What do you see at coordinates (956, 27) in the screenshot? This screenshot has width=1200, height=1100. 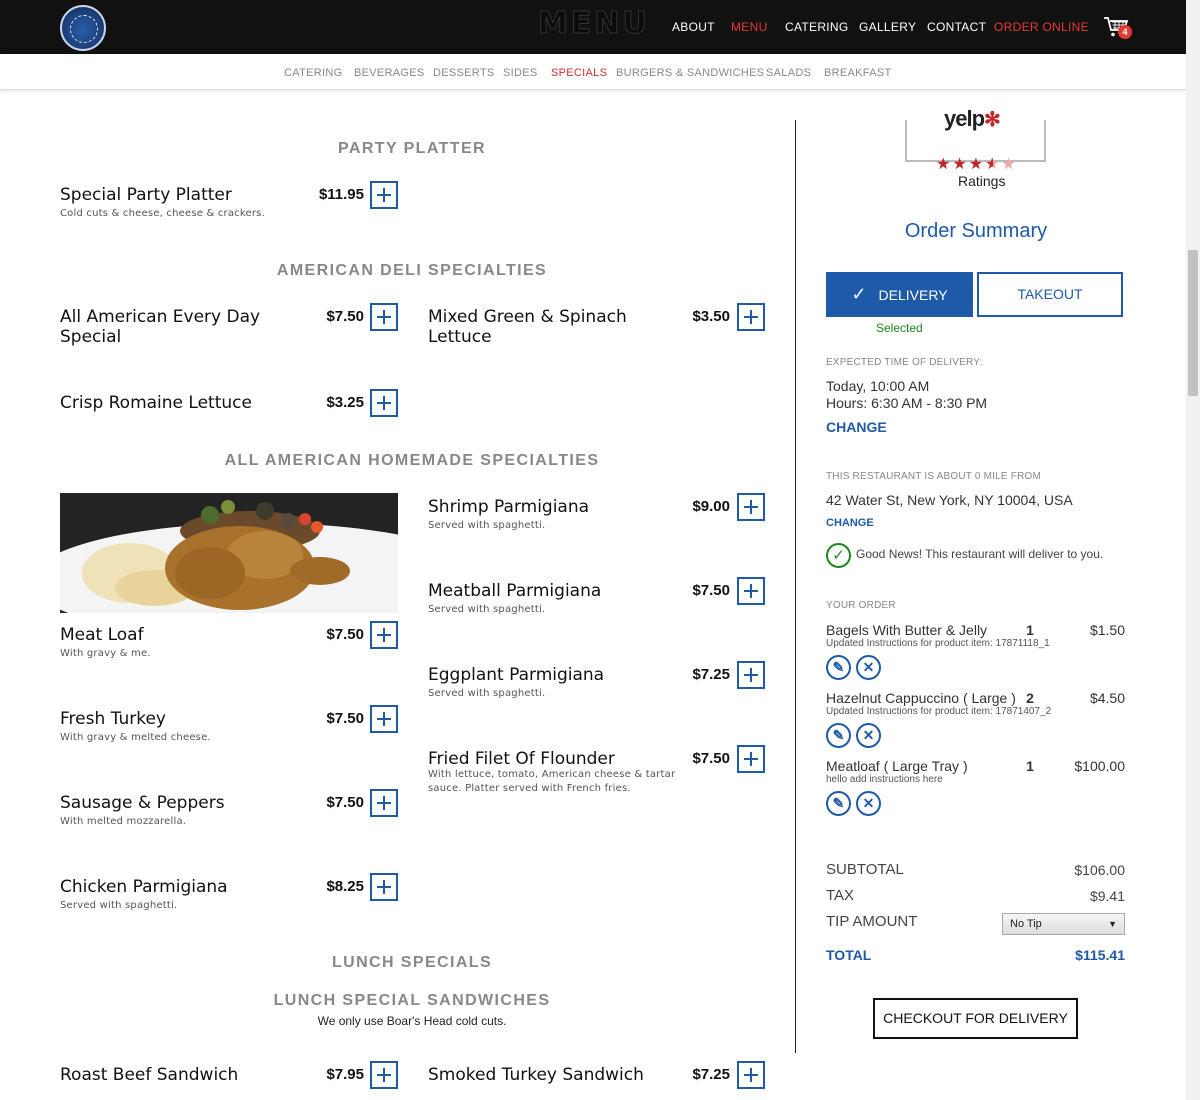 I see `nav-contact: CONTACT` at bounding box center [956, 27].